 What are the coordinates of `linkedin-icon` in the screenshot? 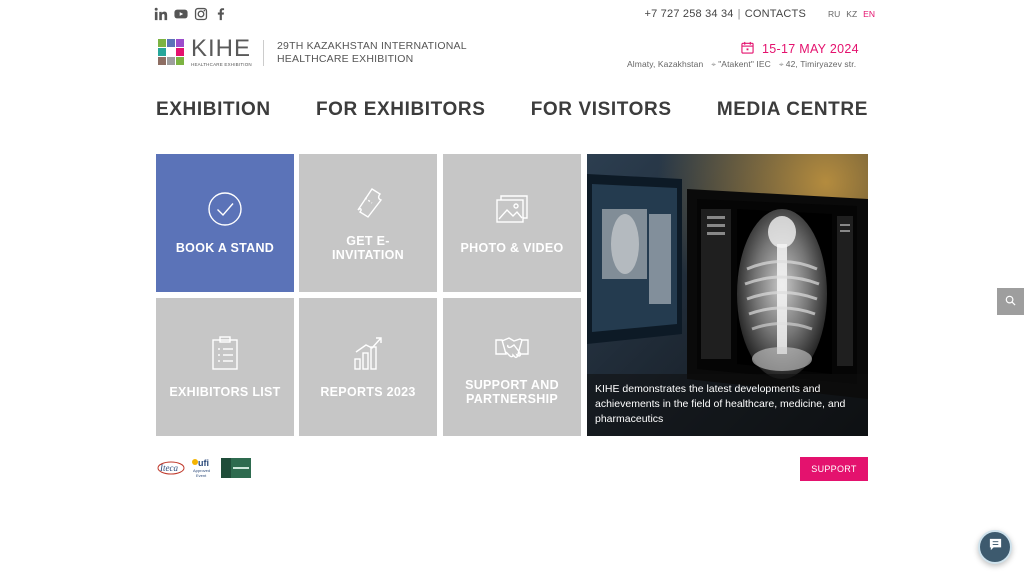 It's located at (161, 14).